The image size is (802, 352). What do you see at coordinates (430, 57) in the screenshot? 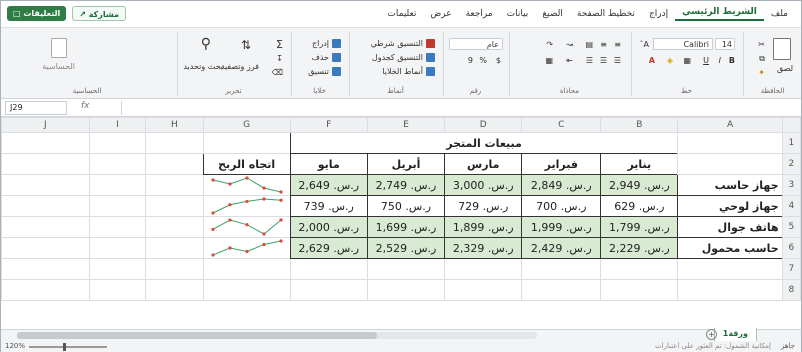
I see `format-table-icon` at bounding box center [430, 57].